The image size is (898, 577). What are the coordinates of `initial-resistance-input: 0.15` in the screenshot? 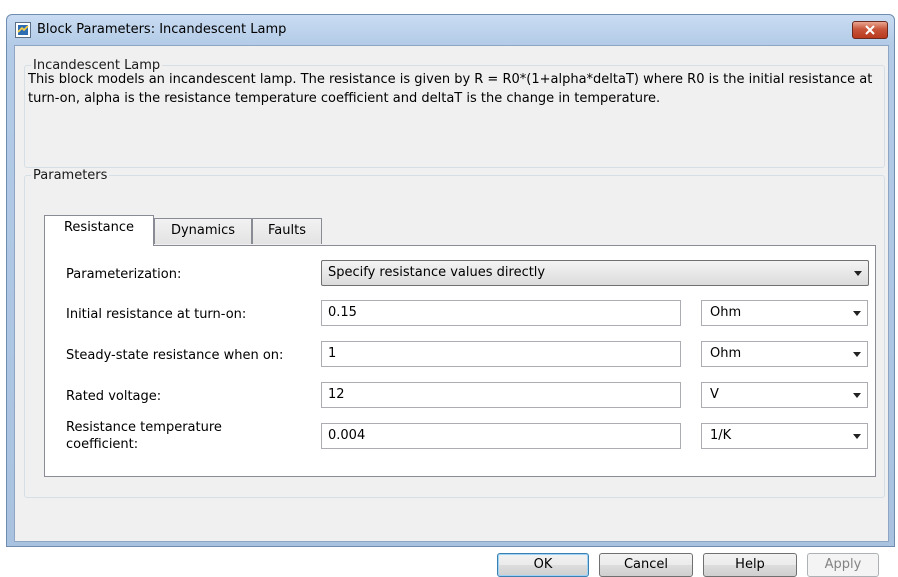 It's located at (501, 313).